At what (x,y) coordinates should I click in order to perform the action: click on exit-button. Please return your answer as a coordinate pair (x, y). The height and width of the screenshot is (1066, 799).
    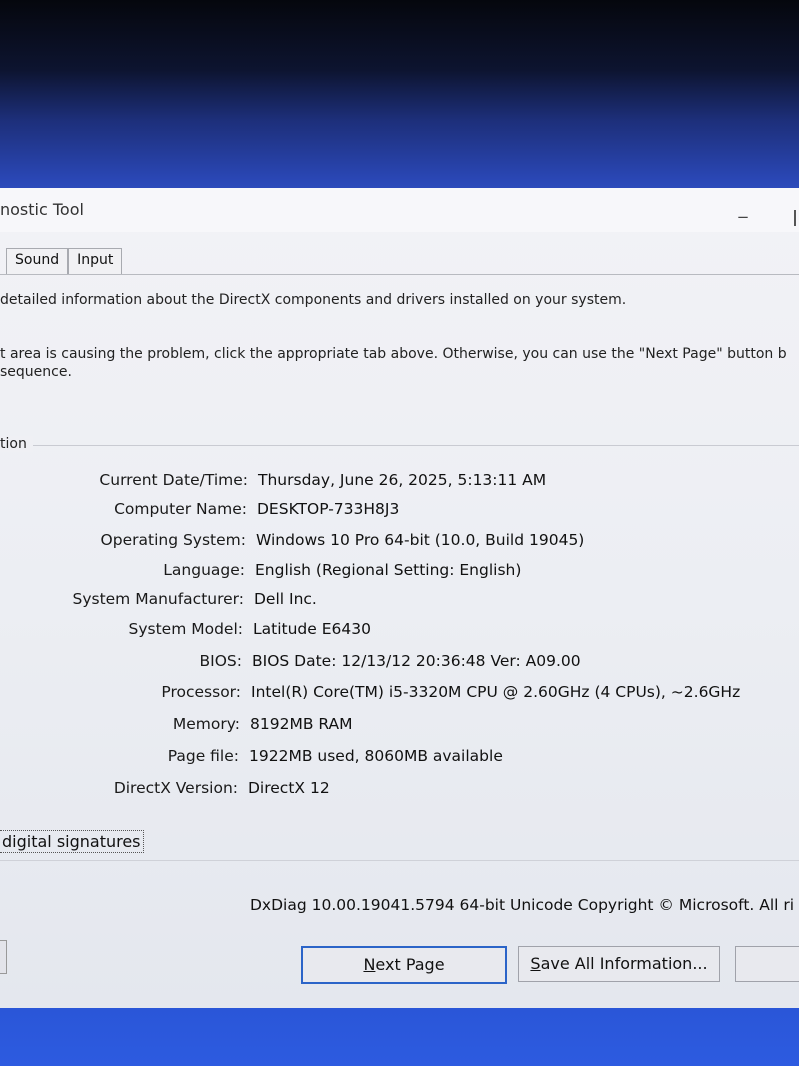
    Looking at the image, I should click on (767, 964).